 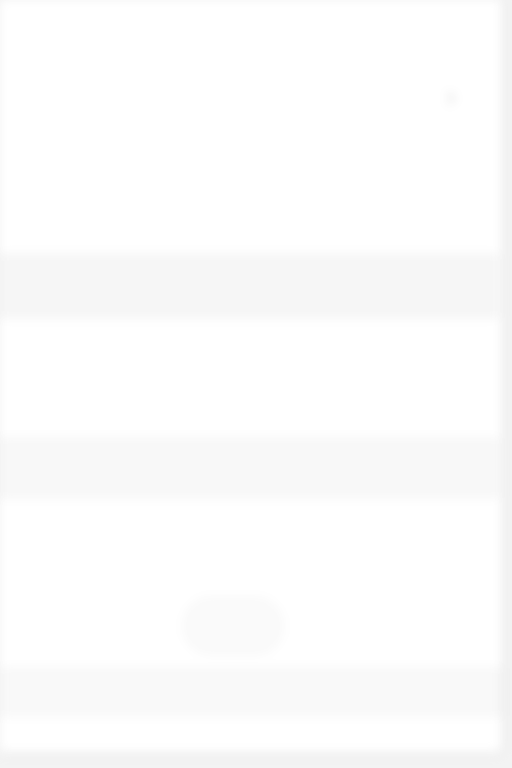 I want to click on summary-box, so click(x=249, y=286).